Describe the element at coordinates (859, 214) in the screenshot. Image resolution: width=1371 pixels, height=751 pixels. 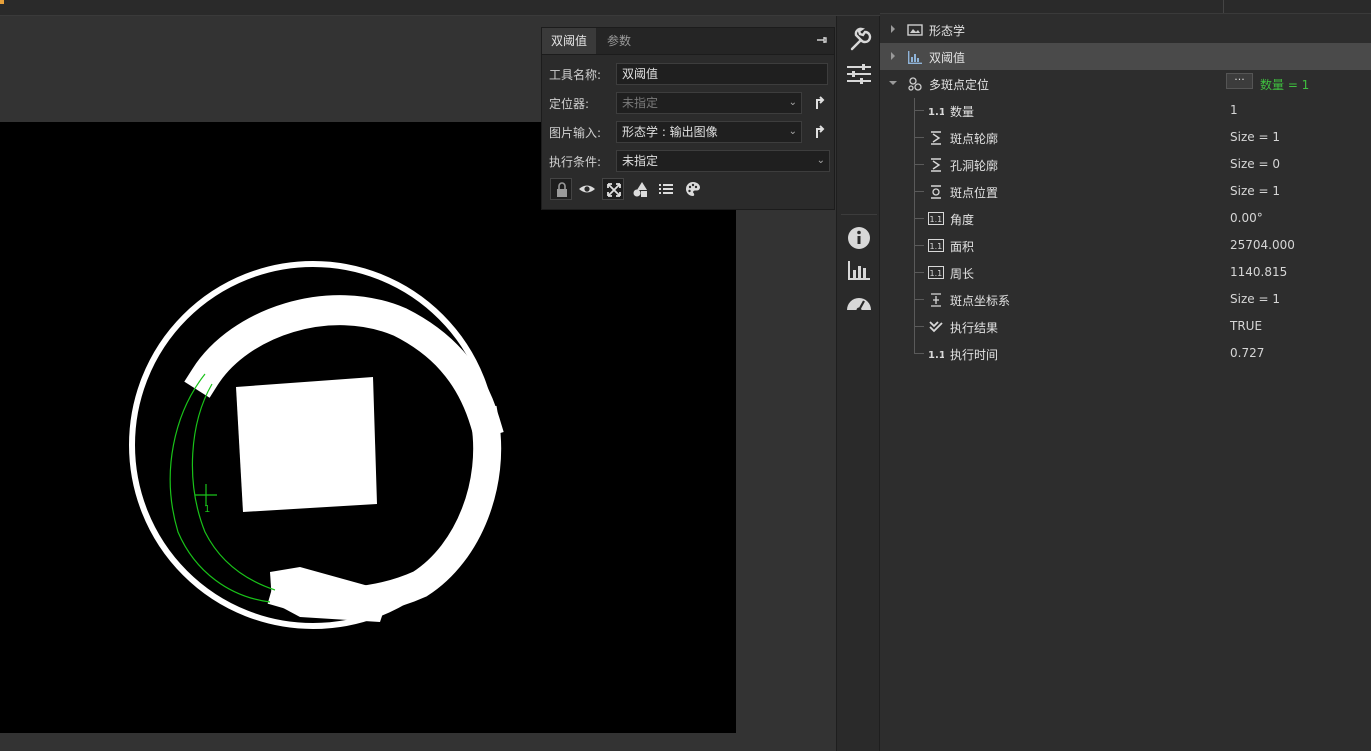
I see `toolbar-separator` at that location.